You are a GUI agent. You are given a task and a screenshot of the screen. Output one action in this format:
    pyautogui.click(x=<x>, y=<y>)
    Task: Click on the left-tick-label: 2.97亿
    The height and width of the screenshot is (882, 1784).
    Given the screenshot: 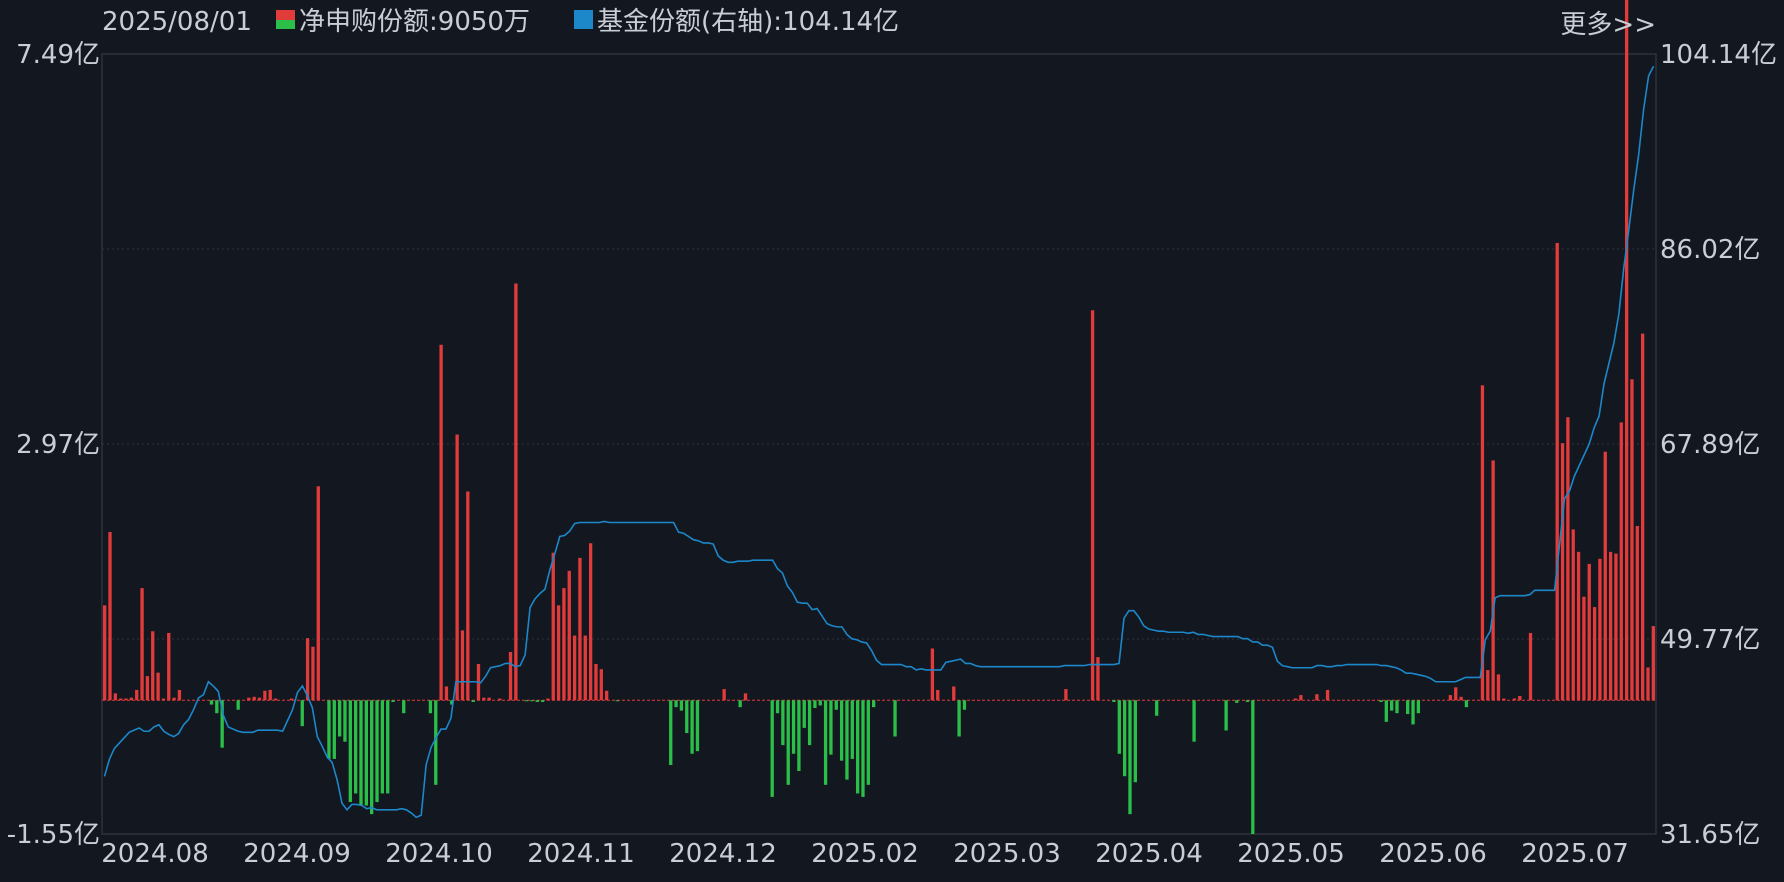 What is the action you would take?
    pyautogui.click(x=58, y=445)
    